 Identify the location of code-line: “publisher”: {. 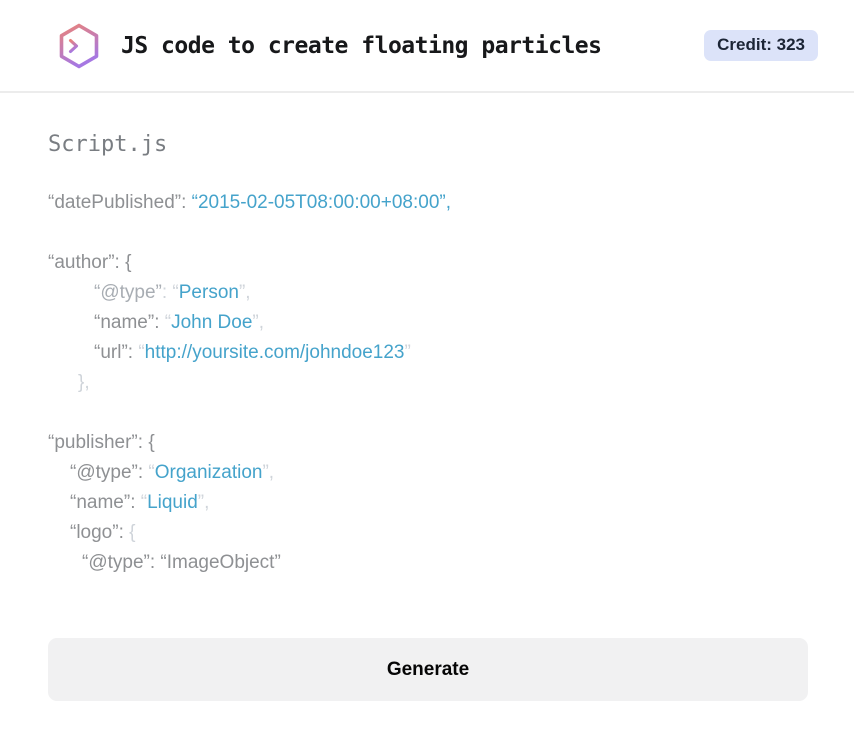
(428, 443).